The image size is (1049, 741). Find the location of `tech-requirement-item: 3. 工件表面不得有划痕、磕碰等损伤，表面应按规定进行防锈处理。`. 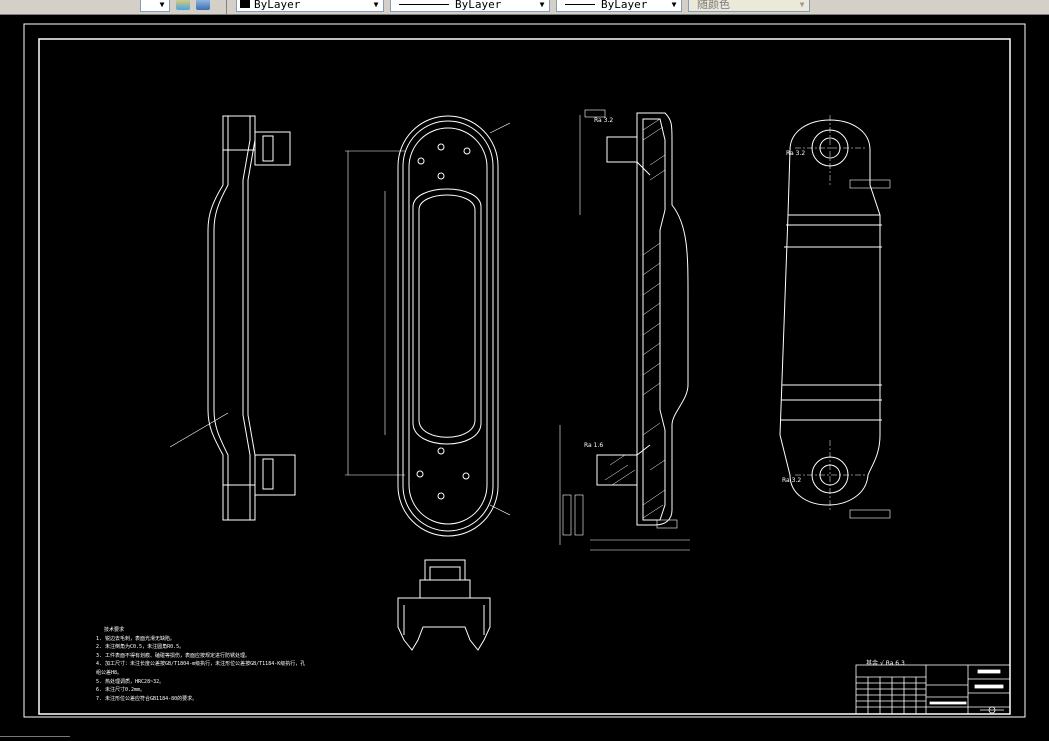

tech-requirement-item: 3. 工件表面不得有划痕、磕碰等损伤，表面应按规定进行防锈处理。 is located at coordinates (173, 655).